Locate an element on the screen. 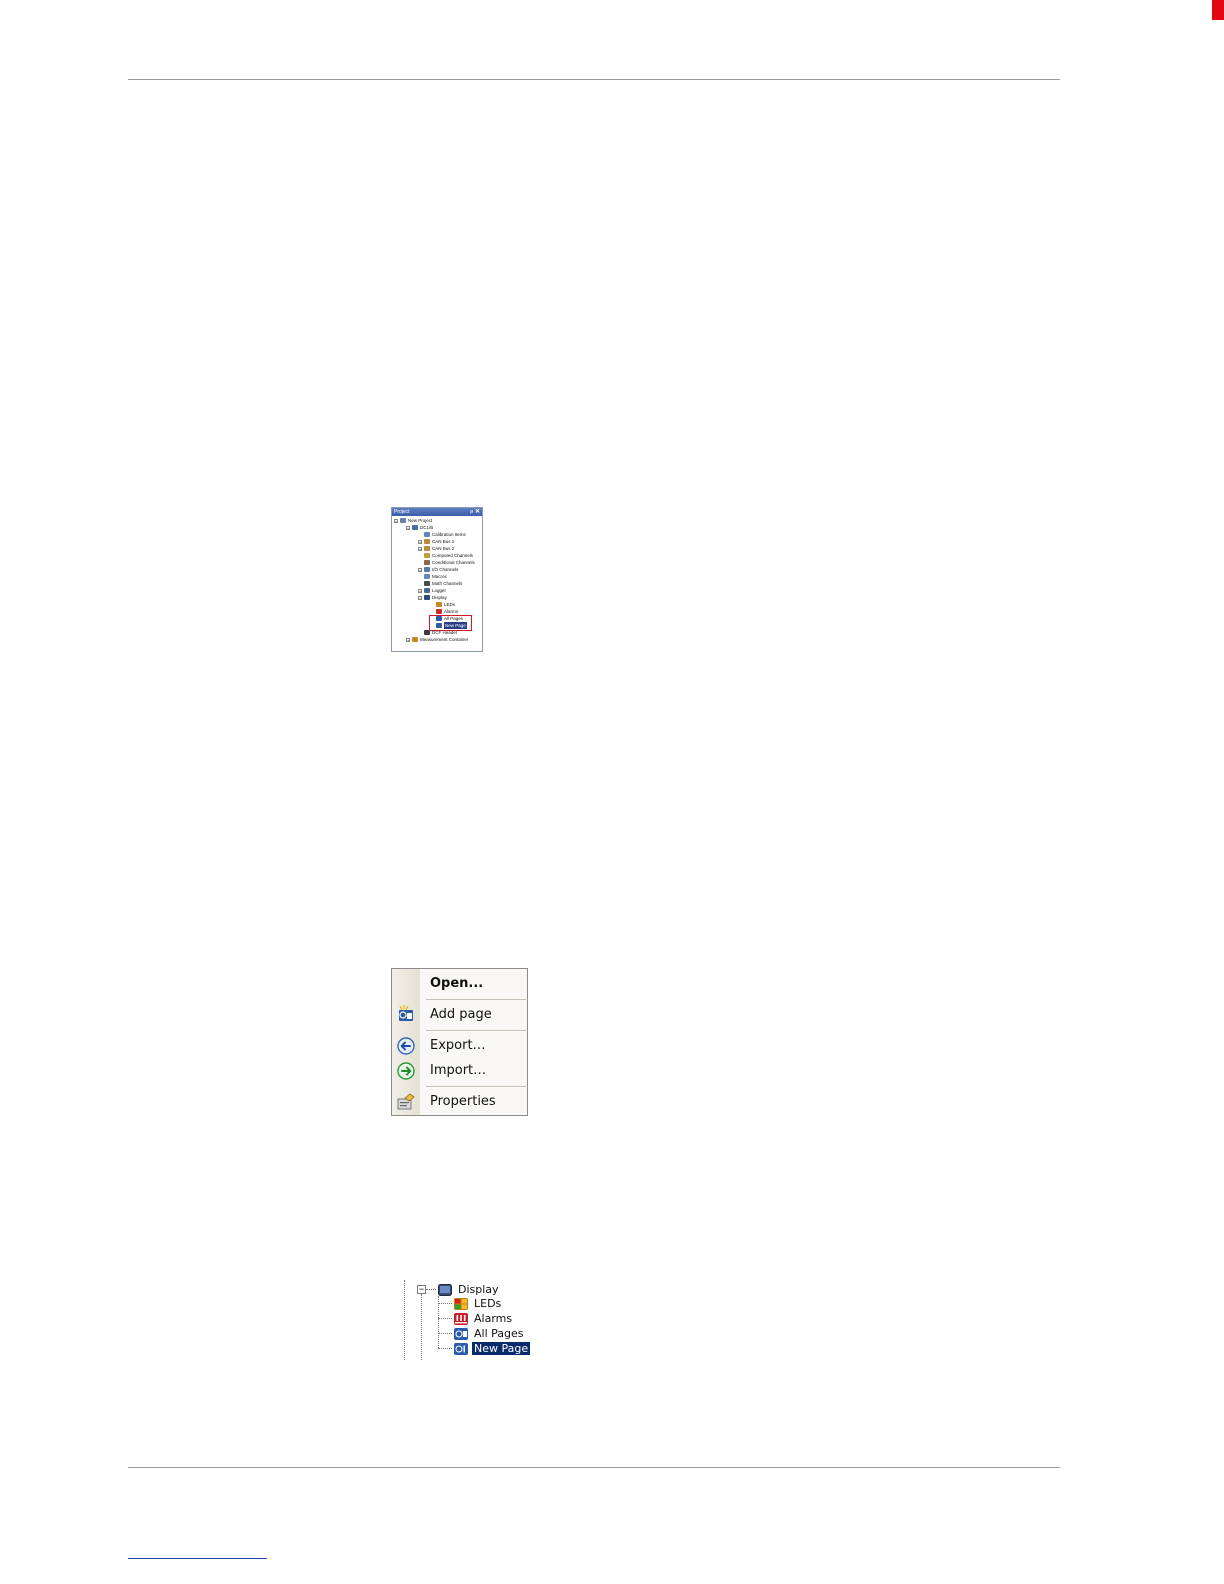 The width and height of the screenshot is (1224, 1584). project-tree-item: + CAN Bus 1 is located at coordinates (436, 541).